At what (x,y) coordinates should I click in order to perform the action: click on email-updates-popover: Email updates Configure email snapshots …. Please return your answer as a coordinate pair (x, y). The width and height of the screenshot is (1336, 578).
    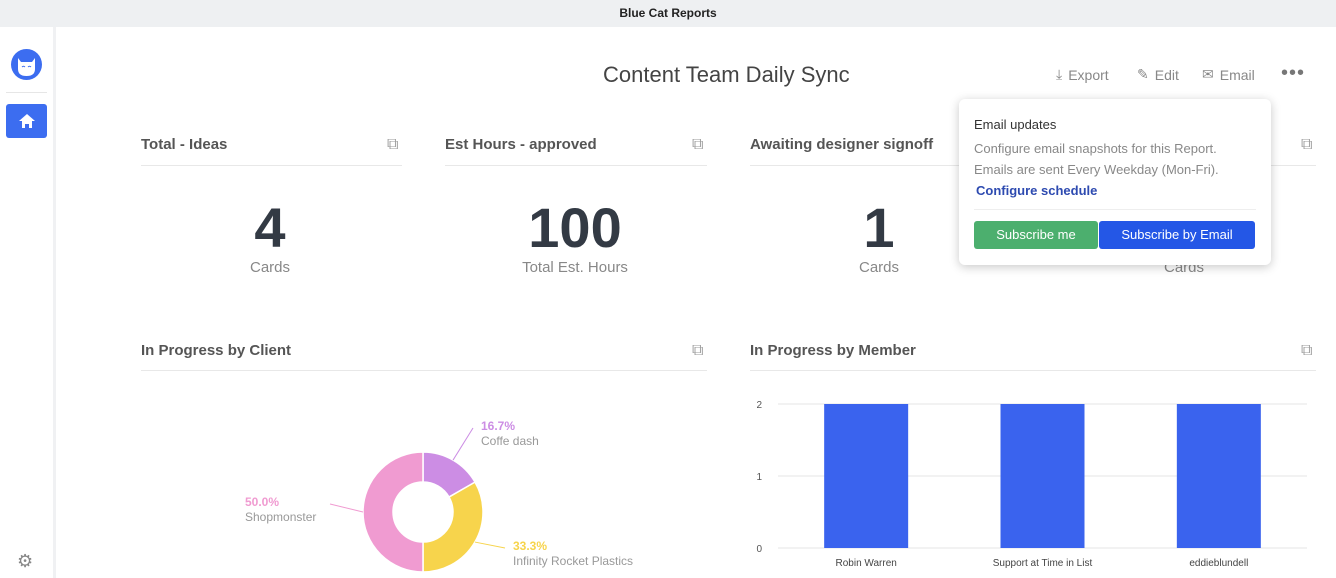
    Looking at the image, I should click on (1115, 182).